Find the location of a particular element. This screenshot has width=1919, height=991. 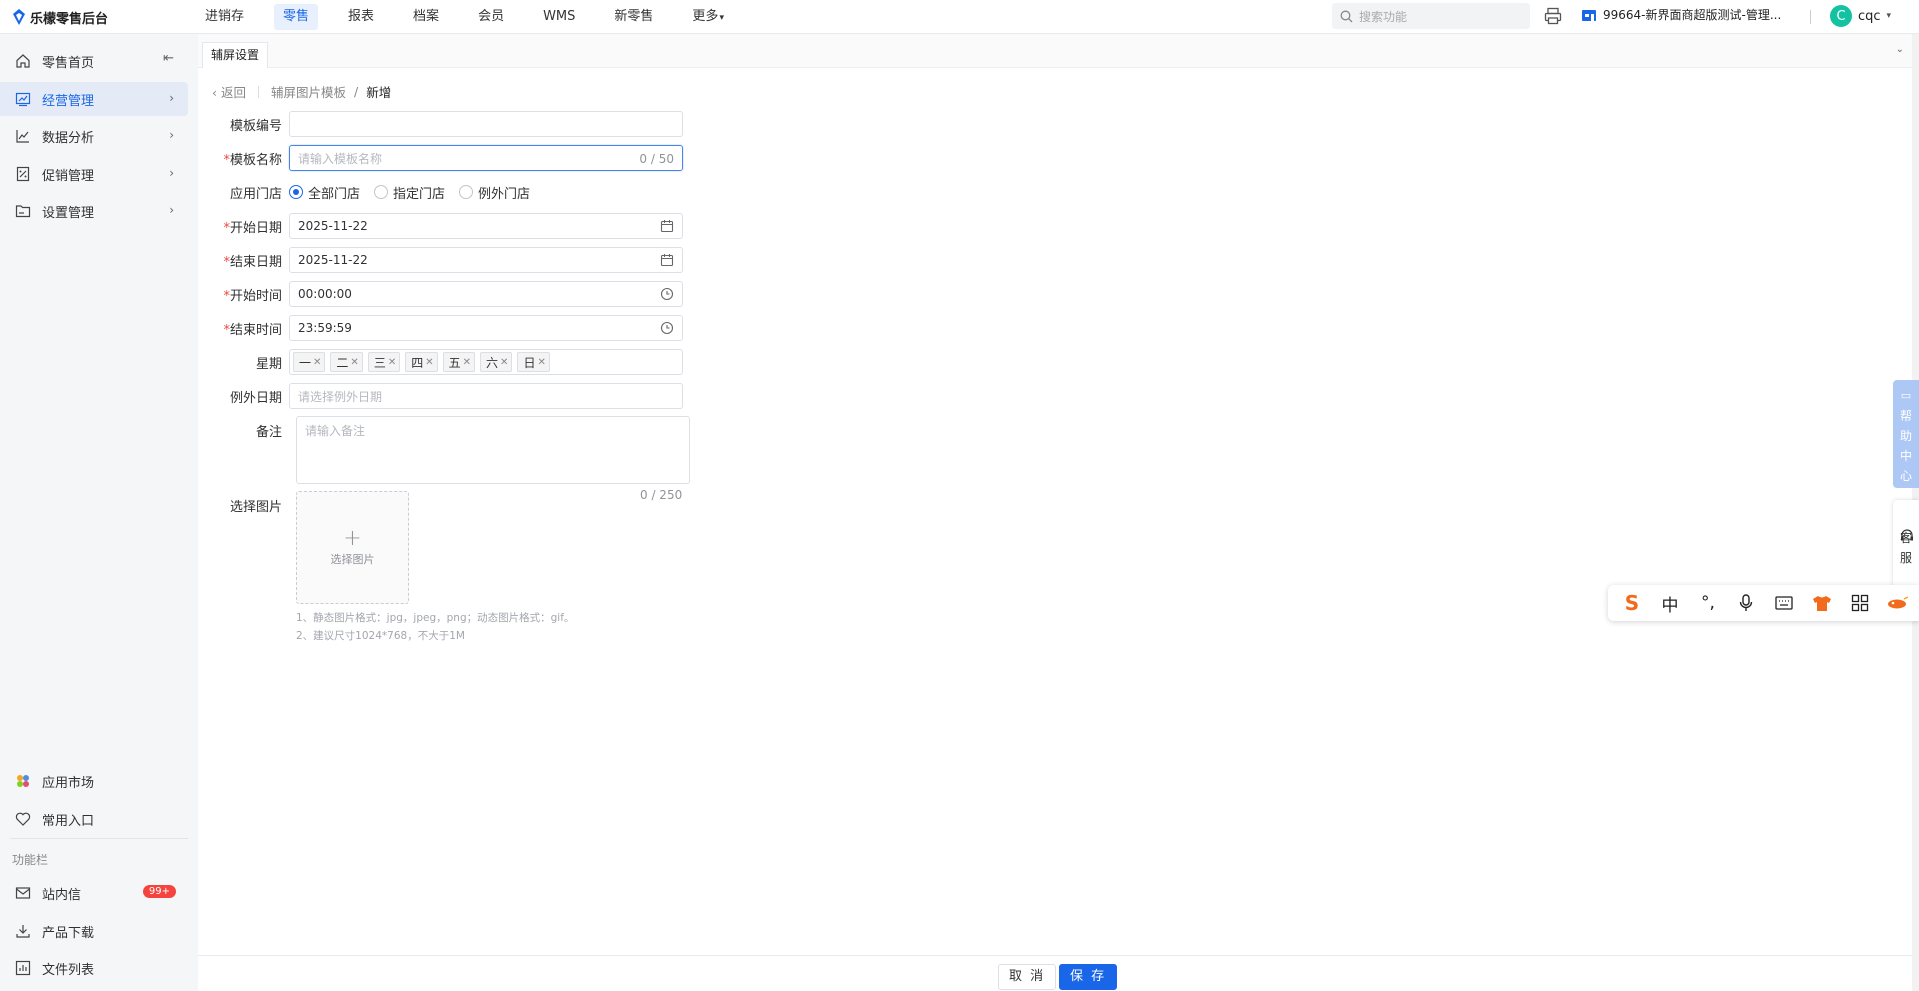

weekday-tag: 四 ✕ is located at coordinates (421, 362).